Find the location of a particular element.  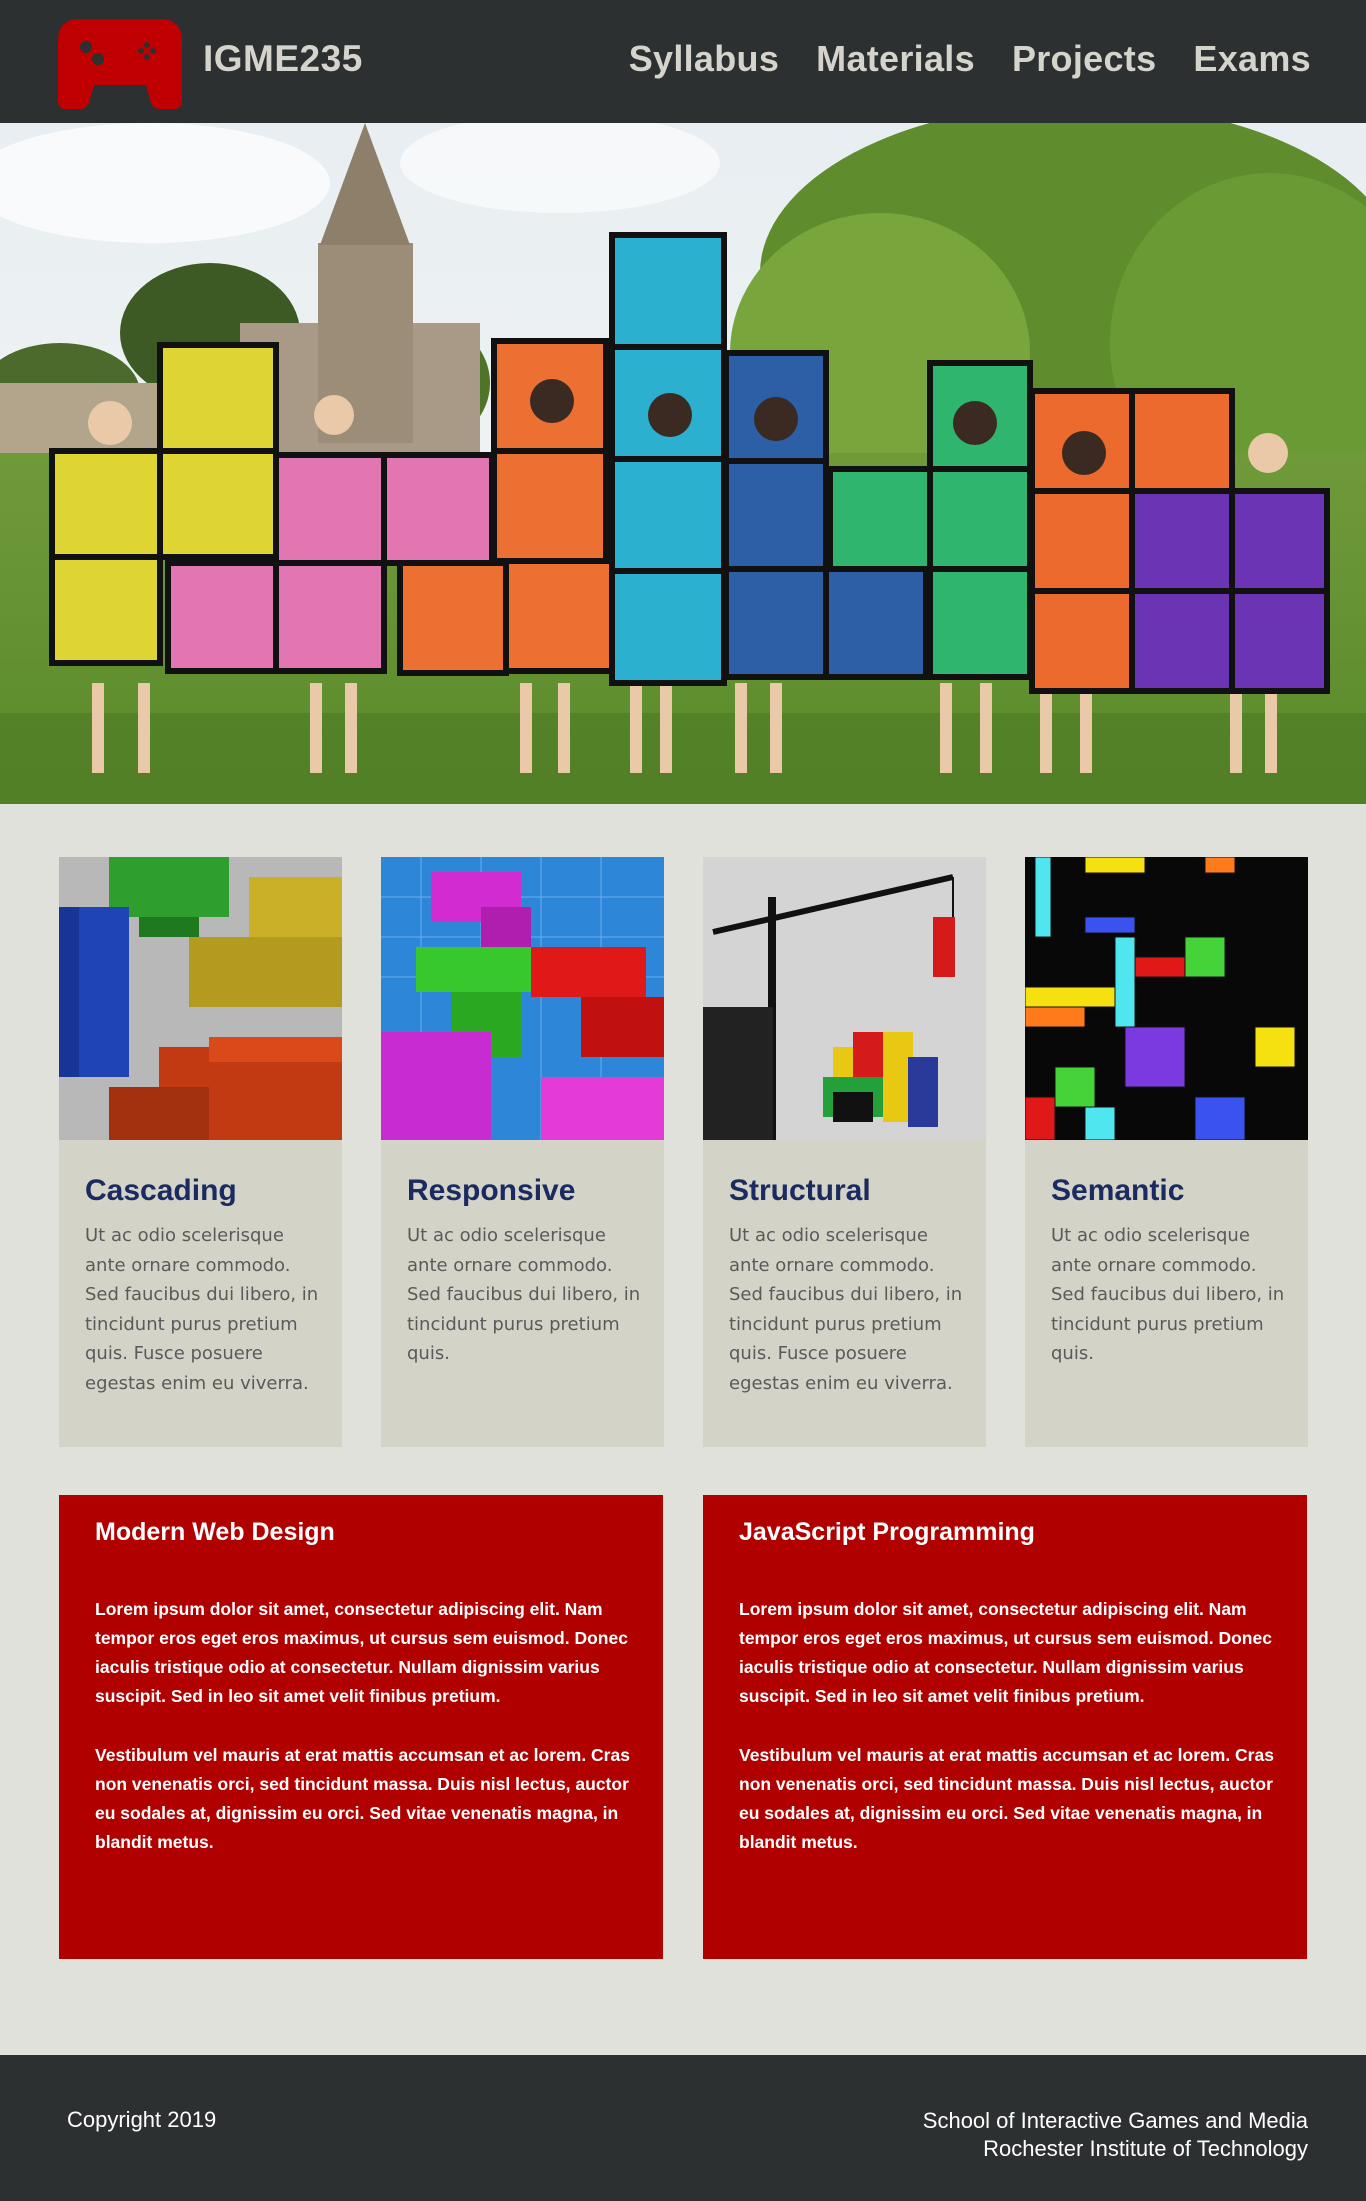

nav-exams: Exams is located at coordinates (1252, 59).